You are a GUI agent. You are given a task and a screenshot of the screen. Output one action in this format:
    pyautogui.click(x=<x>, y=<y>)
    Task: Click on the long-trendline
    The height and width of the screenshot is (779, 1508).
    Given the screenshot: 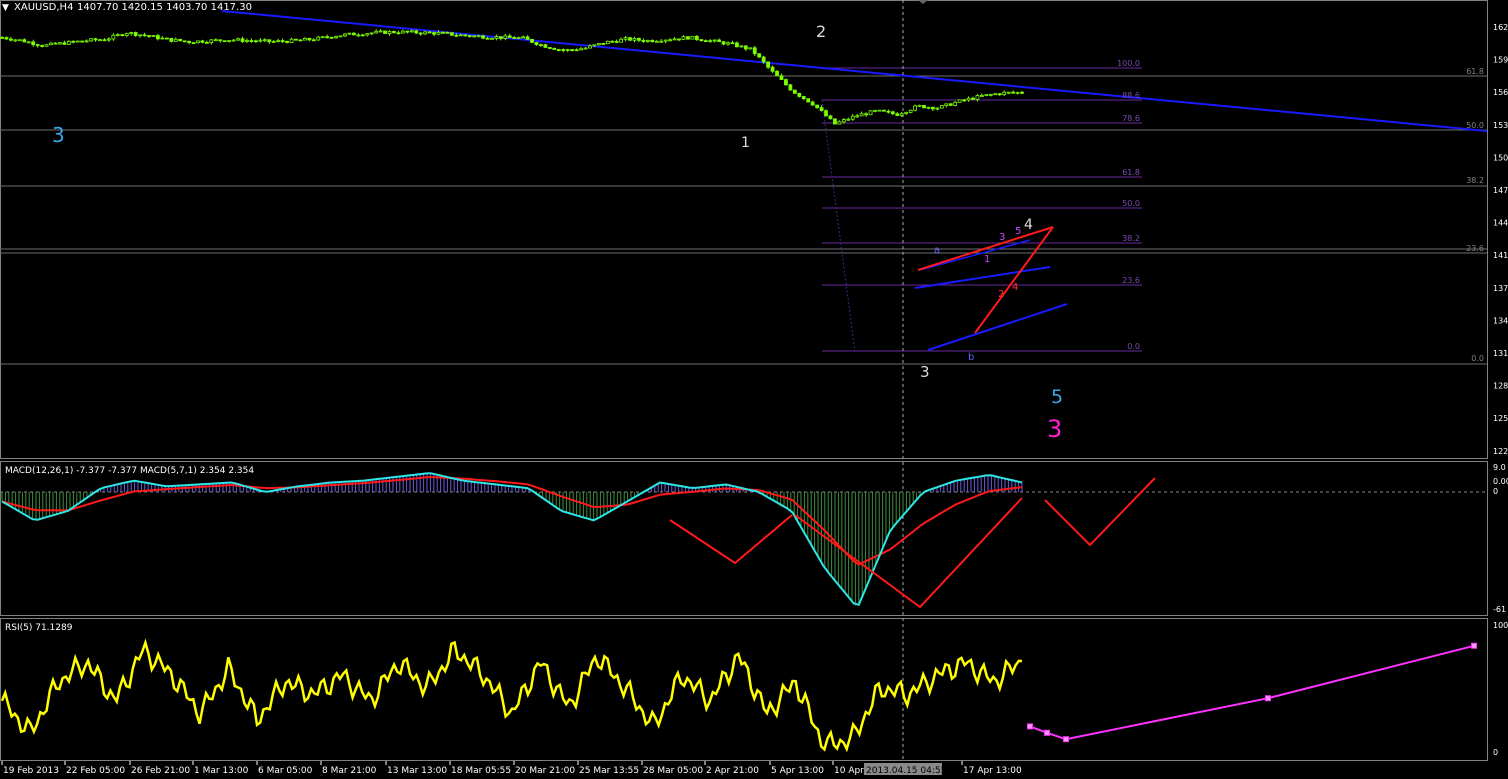 What is the action you would take?
    pyautogui.click(x=854, y=71)
    